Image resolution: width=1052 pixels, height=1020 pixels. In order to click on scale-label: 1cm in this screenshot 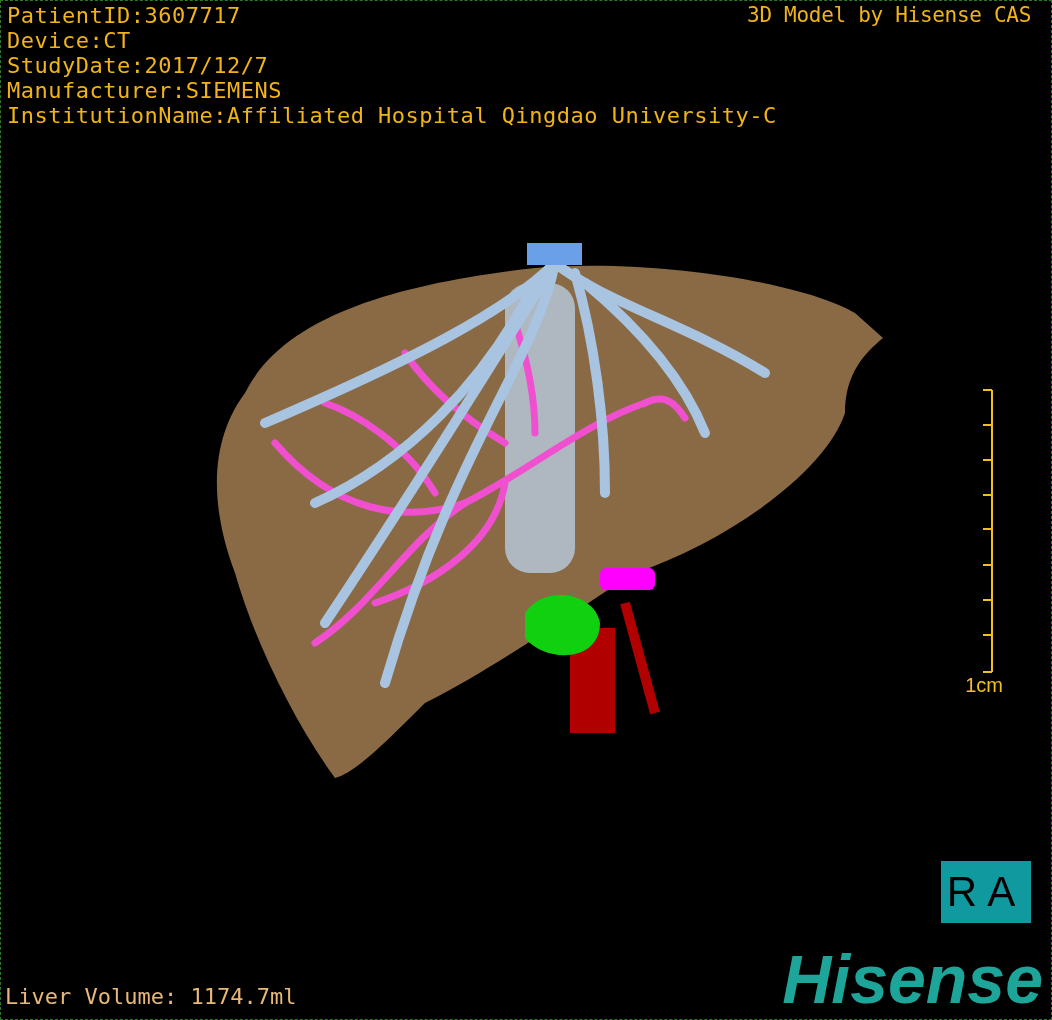, I will do `click(984, 685)`.